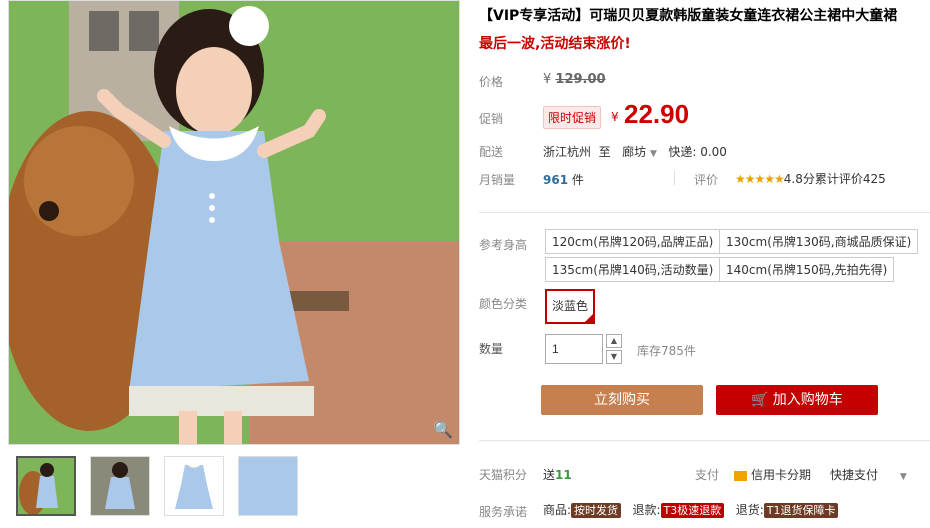  What do you see at coordinates (749, 510) in the screenshot?
I see `return-prefix: 退货:` at bounding box center [749, 510].